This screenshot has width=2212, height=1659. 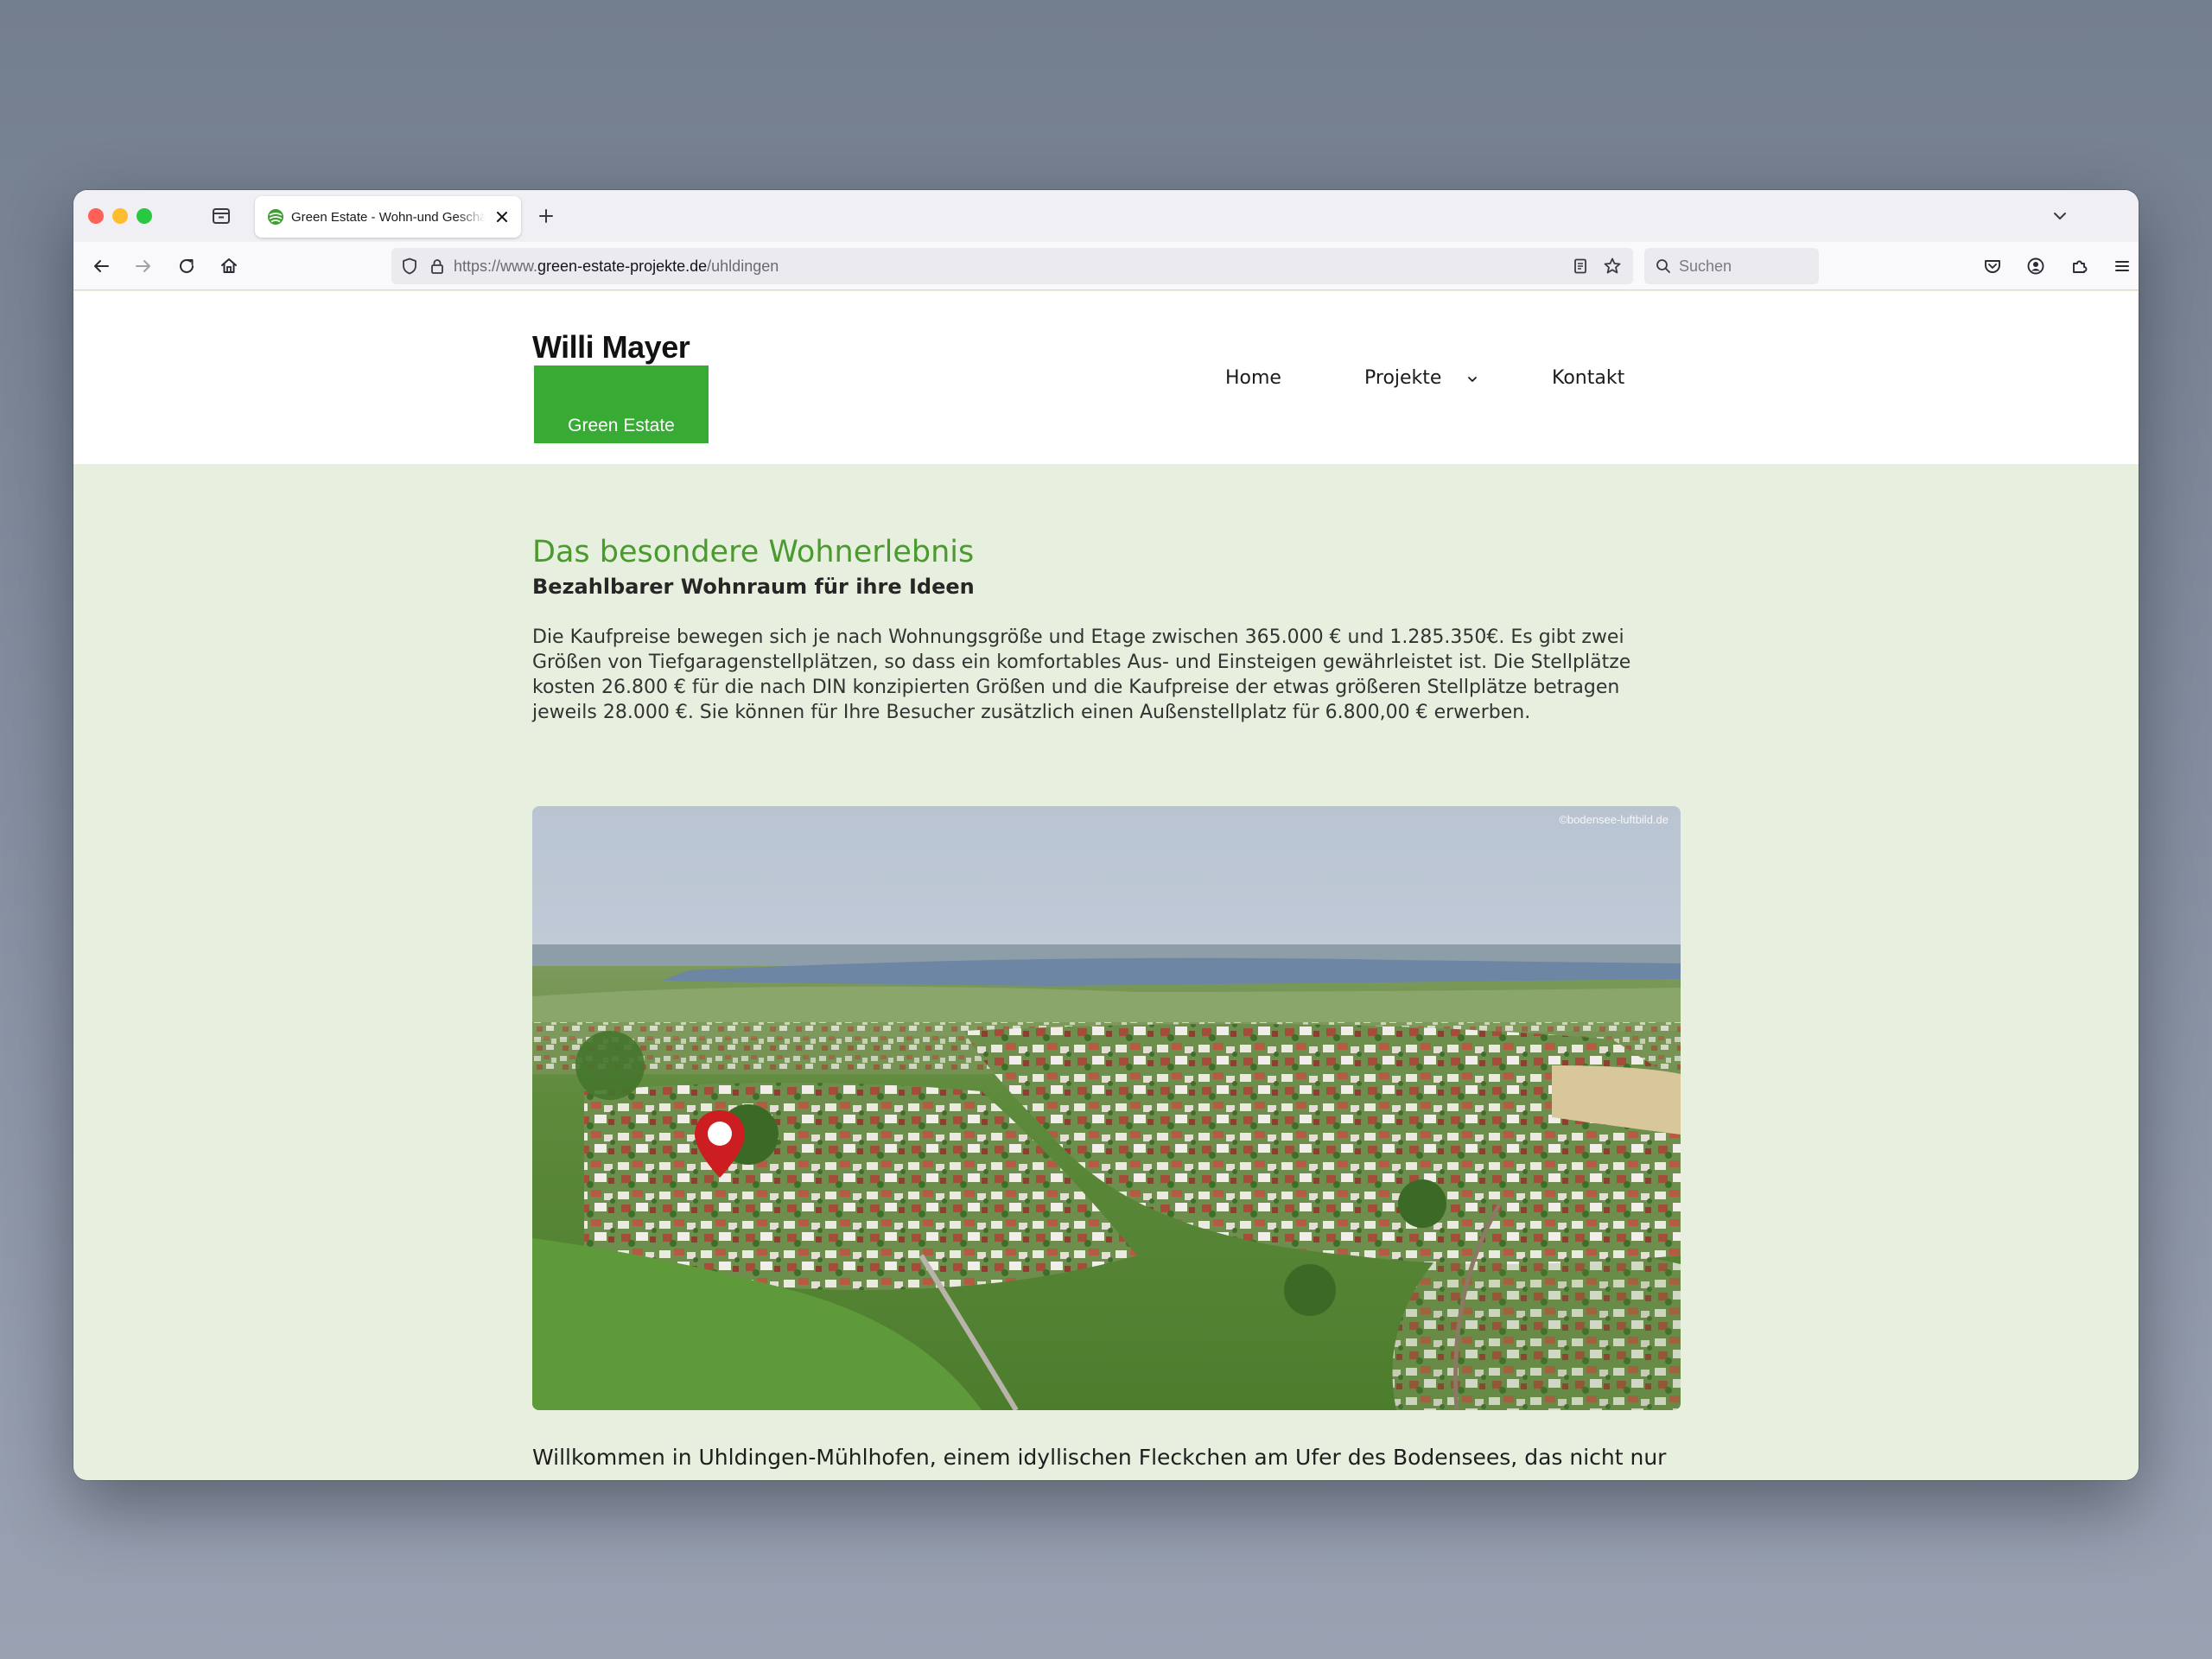 What do you see at coordinates (1402, 378) in the screenshot?
I see `nav-item-projekte: Projekte` at bounding box center [1402, 378].